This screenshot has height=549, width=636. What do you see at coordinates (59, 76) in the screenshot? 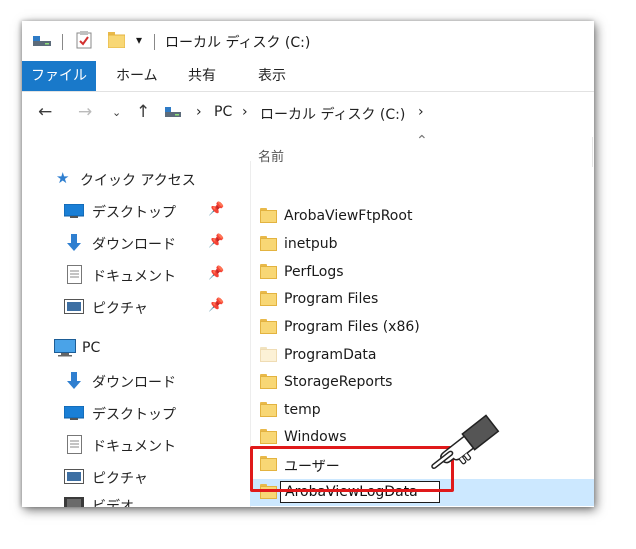
I see `tab-file: ファイル` at bounding box center [59, 76].